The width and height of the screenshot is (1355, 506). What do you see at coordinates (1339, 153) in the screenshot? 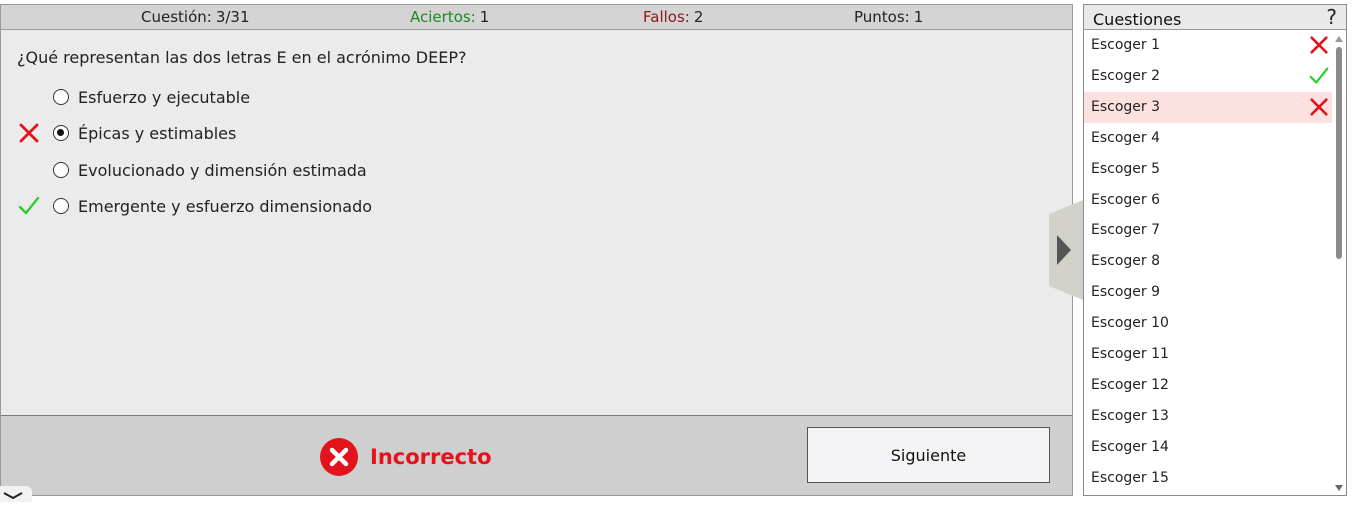
I see `scrollbar-thumb` at bounding box center [1339, 153].